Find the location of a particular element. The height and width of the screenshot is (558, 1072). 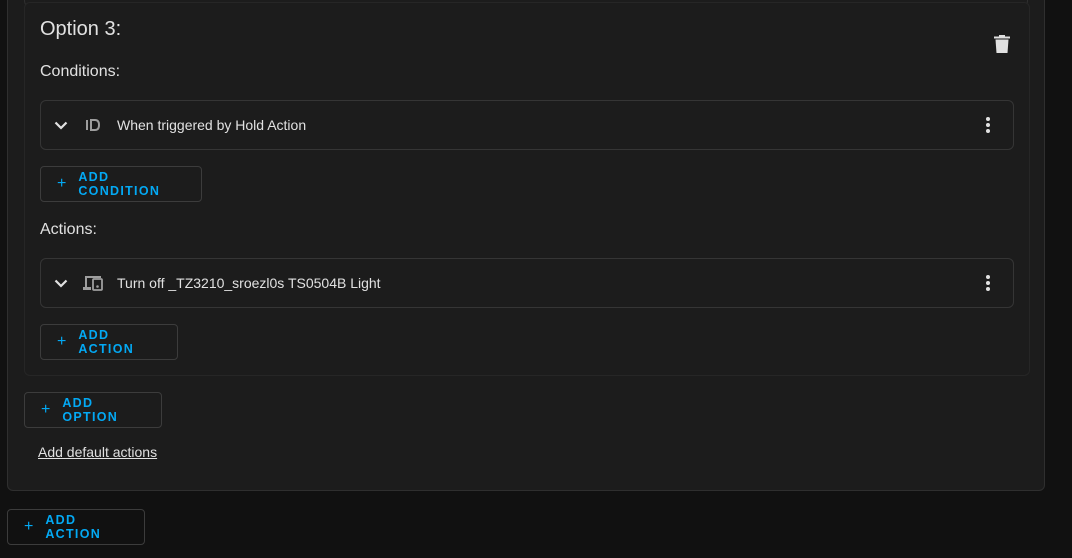

action-row: Turn off _TZ3210_sroezl0s TS0504B Light is located at coordinates (527, 283).